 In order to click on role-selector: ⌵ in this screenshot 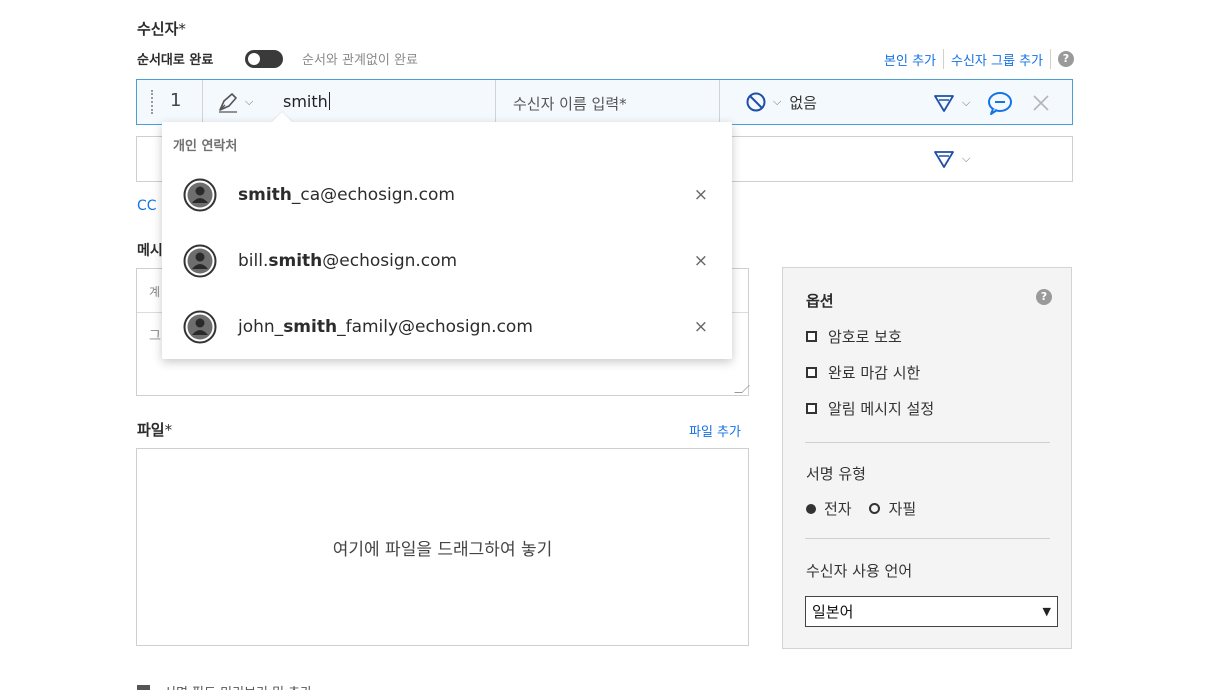, I will do `click(234, 102)`.